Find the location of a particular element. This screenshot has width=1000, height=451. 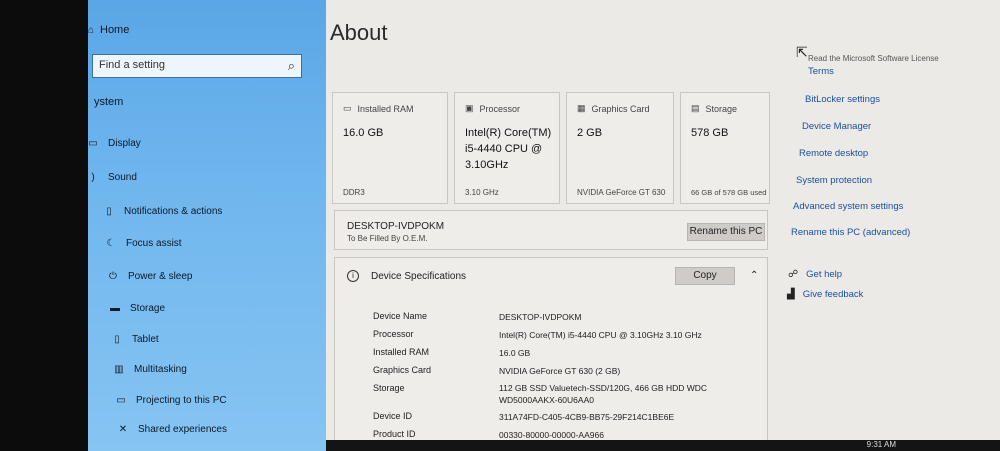

sidebar-item-sound: ) Sound is located at coordinates (112, 177).